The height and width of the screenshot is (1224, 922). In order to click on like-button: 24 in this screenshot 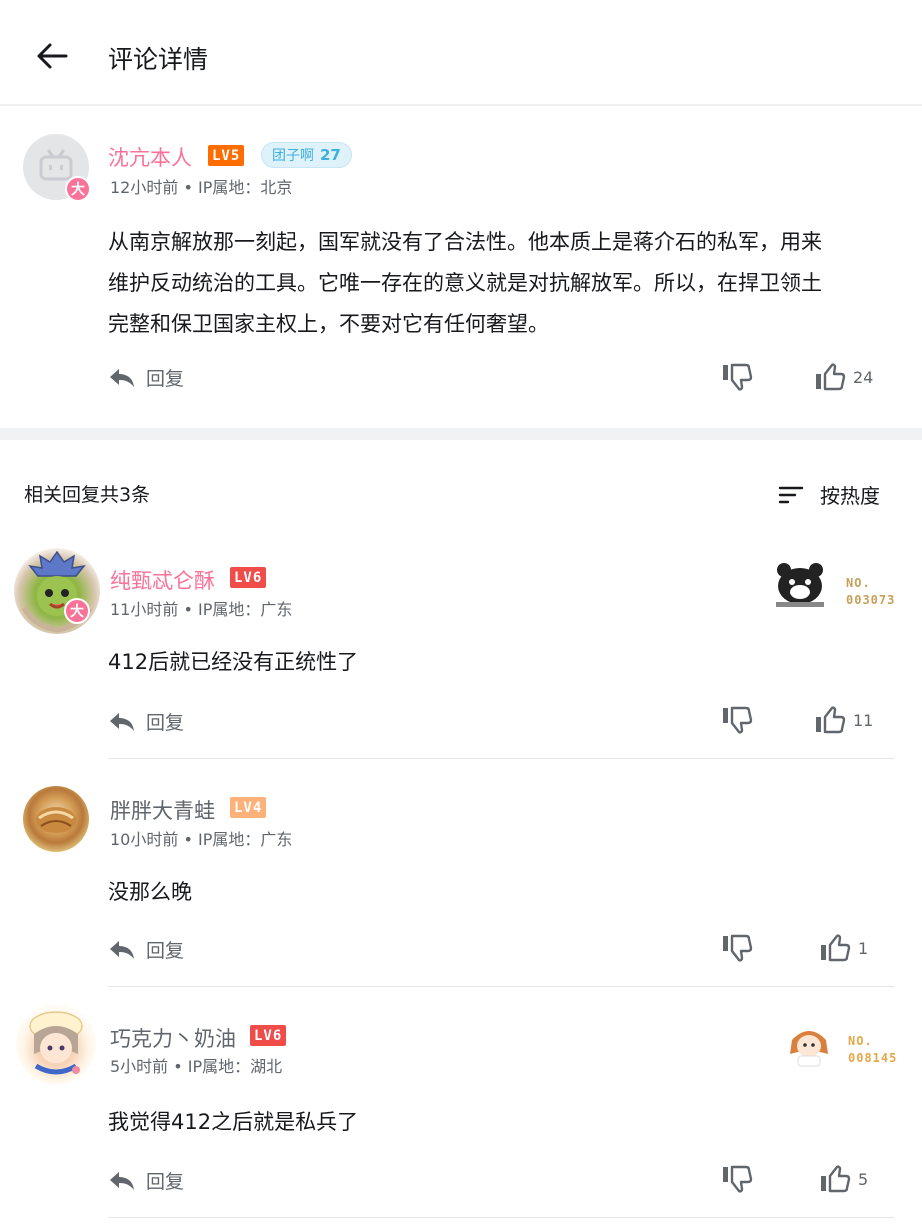, I will do `click(843, 377)`.